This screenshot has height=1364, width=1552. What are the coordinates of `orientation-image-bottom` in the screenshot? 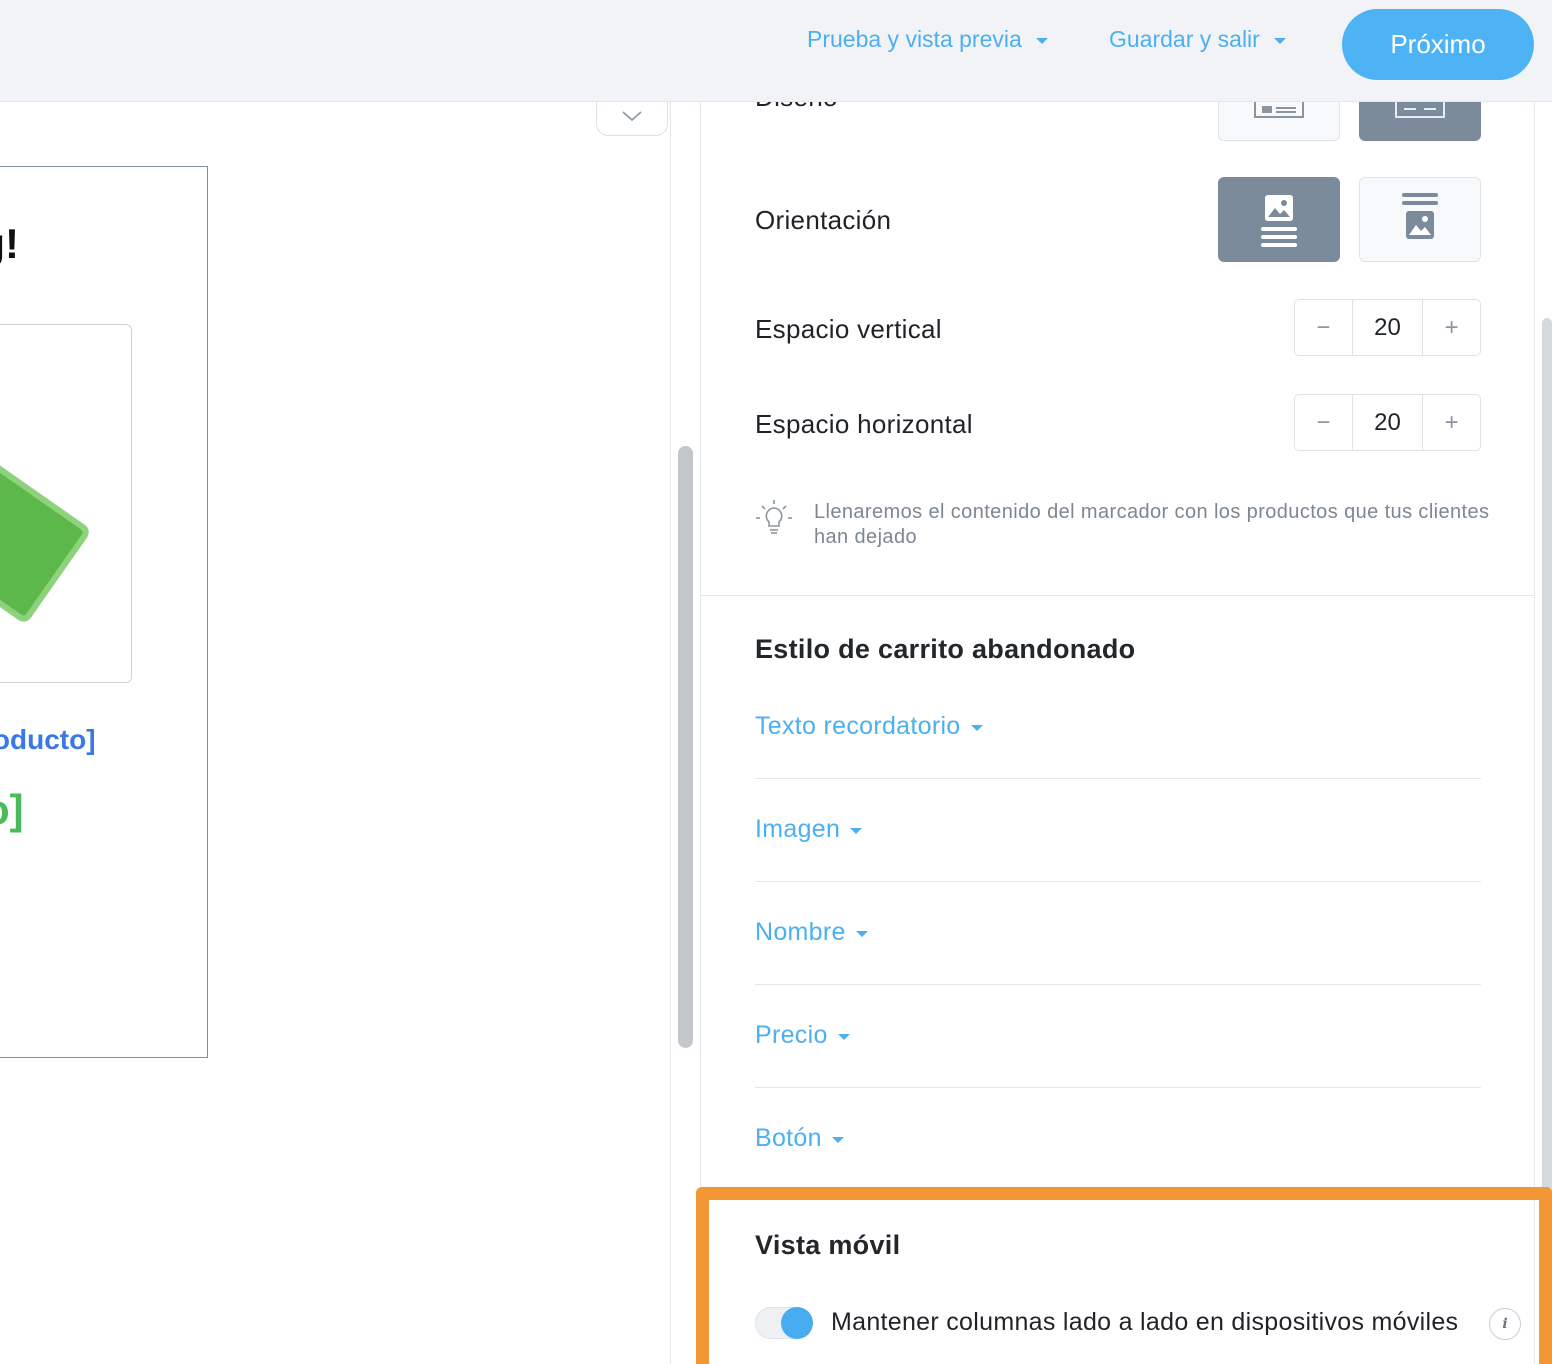 It's located at (1420, 219).